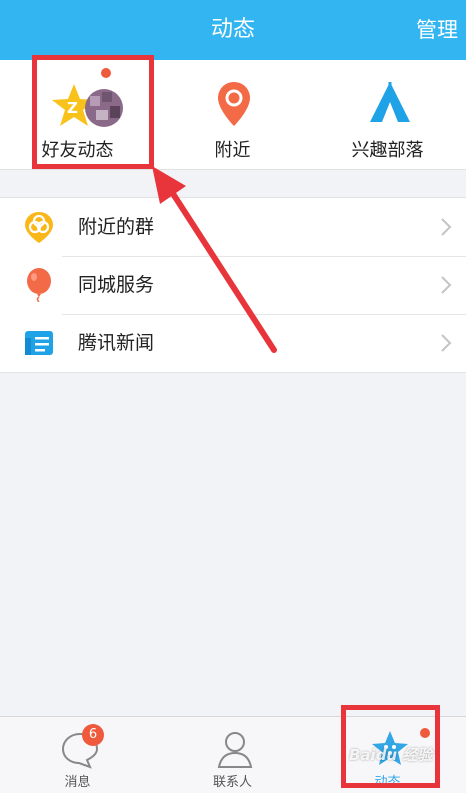 This screenshot has height=793, width=466. I want to click on list-item-label: 同城服务, so click(116, 285).